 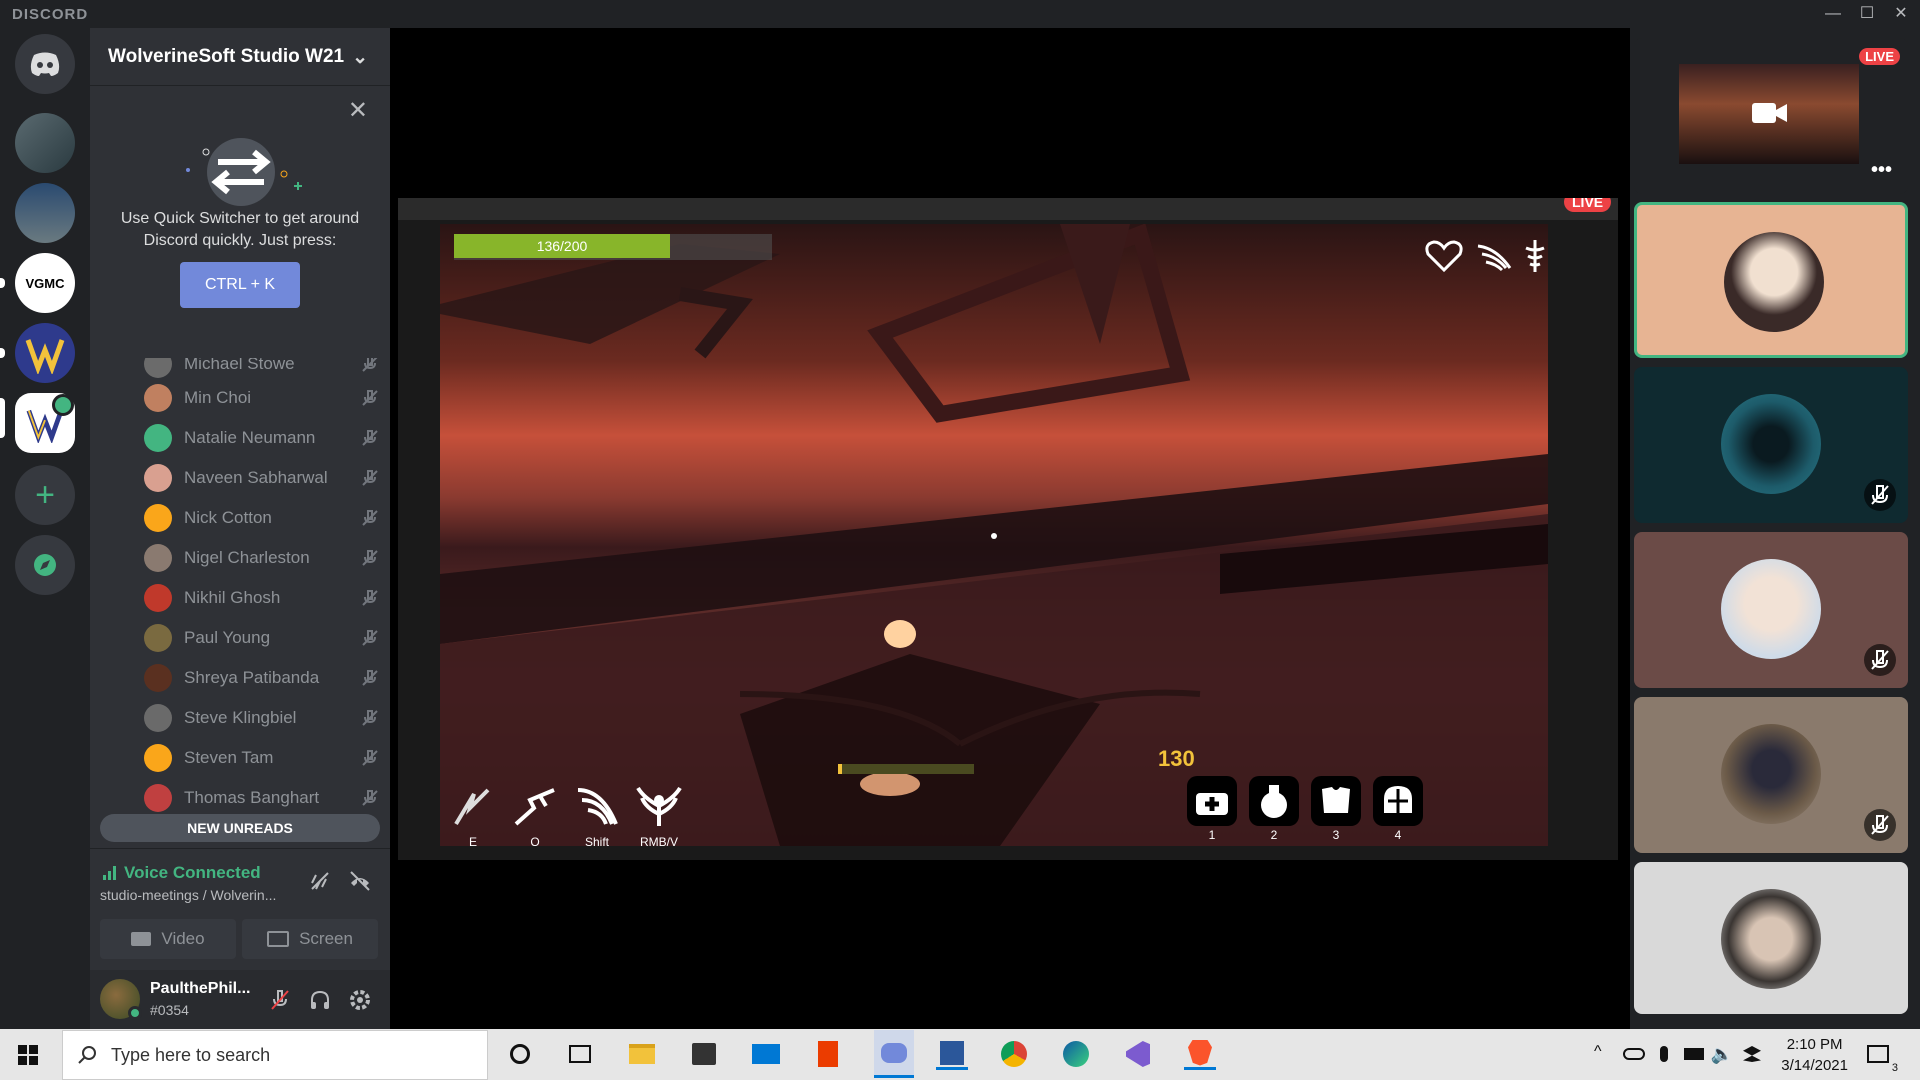 I want to click on system-clock: 2:10 PM 3/14/2021, so click(x=1814, y=1055).